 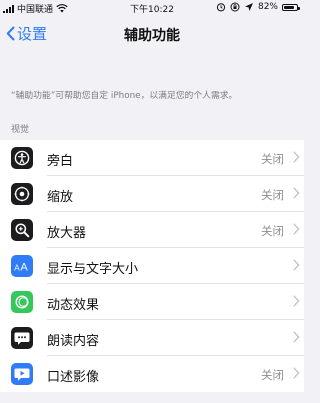 I want to click on alarm-icon, so click(x=221, y=7).